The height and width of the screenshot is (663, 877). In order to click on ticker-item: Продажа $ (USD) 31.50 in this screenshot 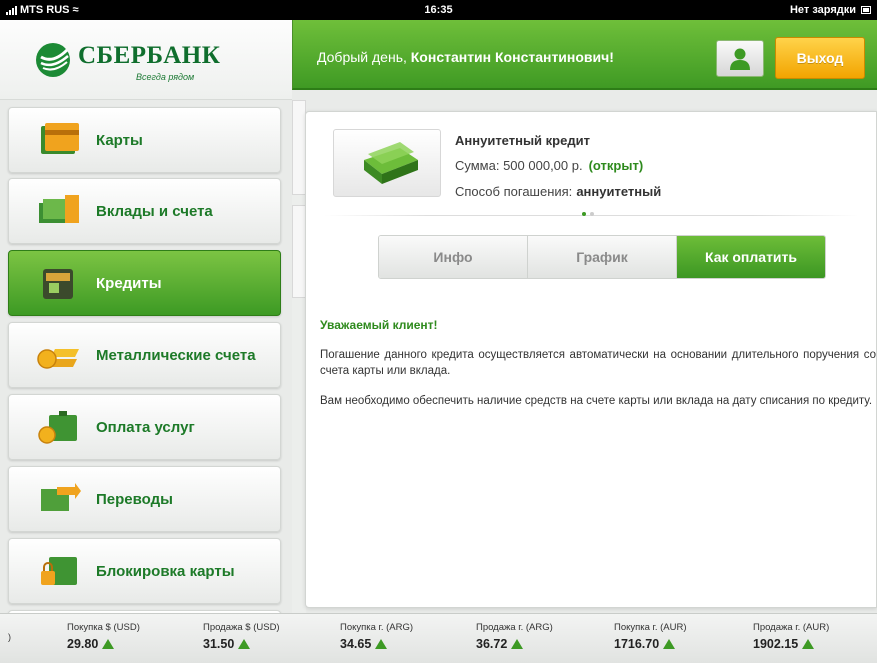, I will do `click(241, 637)`.